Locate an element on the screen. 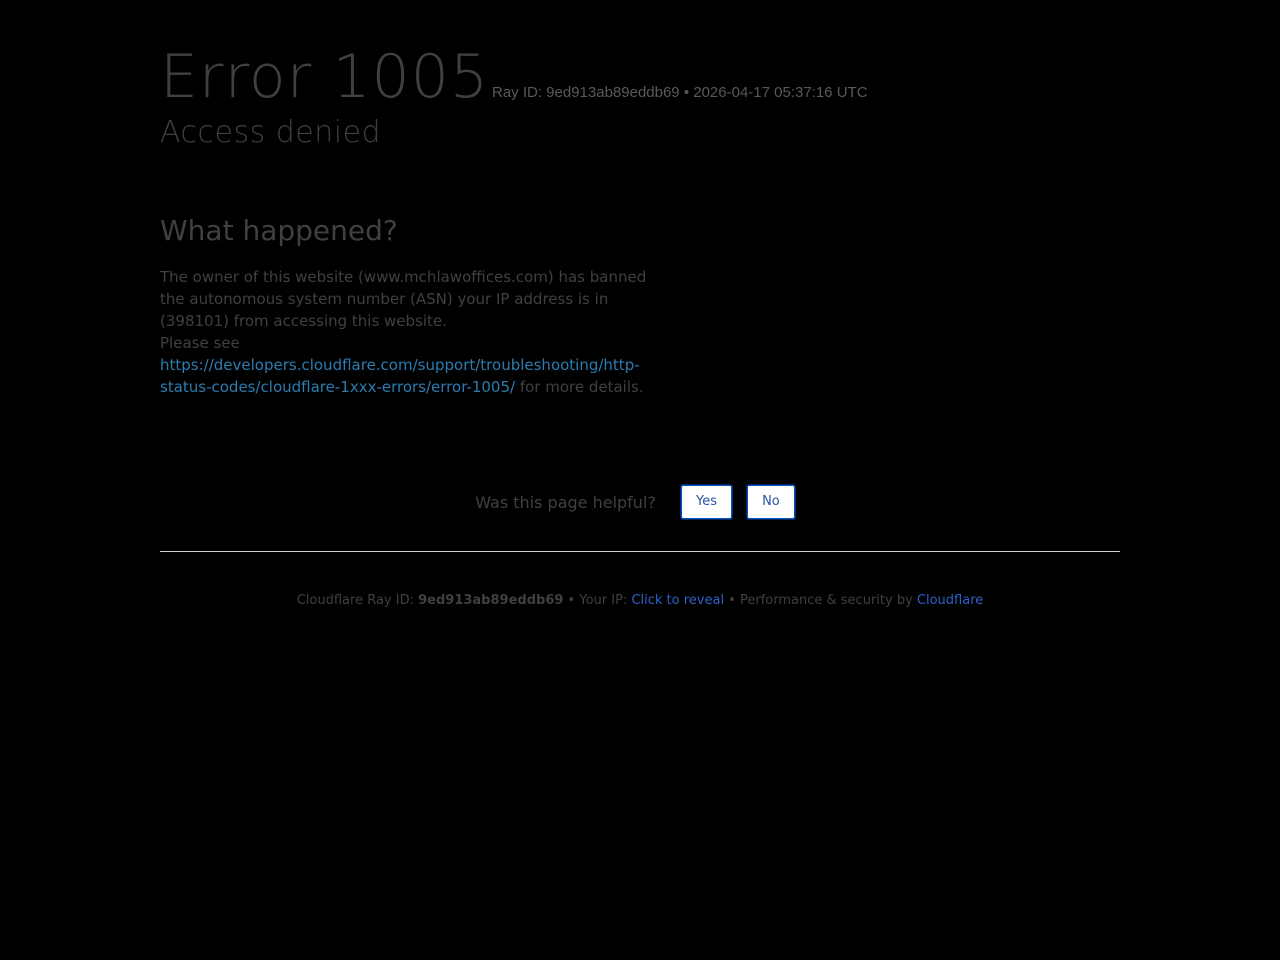 The height and width of the screenshot is (960, 1280). footer-ip-prefix: Your IP: is located at coordinates (605, 600).